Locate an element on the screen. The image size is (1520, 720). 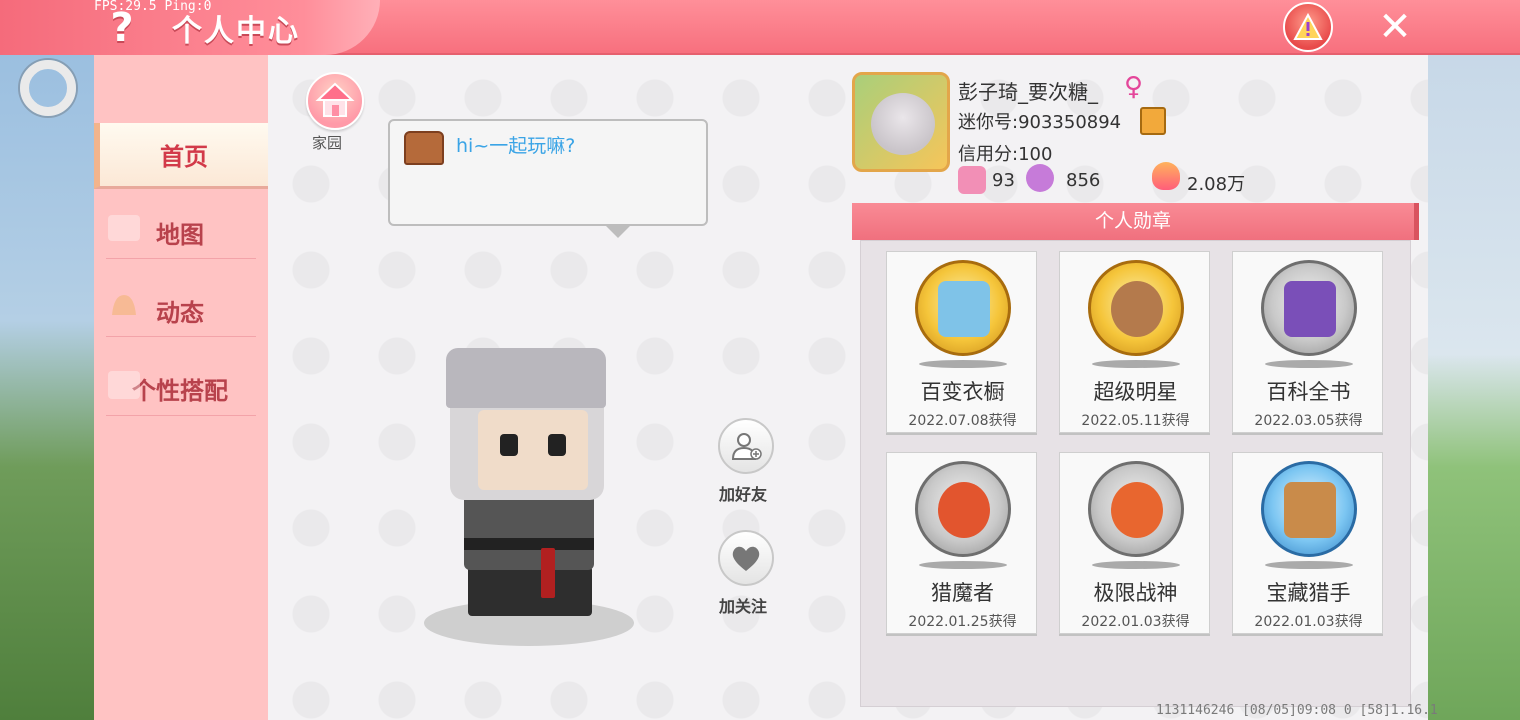
fans-icon is located at coordinates (1040, 178).